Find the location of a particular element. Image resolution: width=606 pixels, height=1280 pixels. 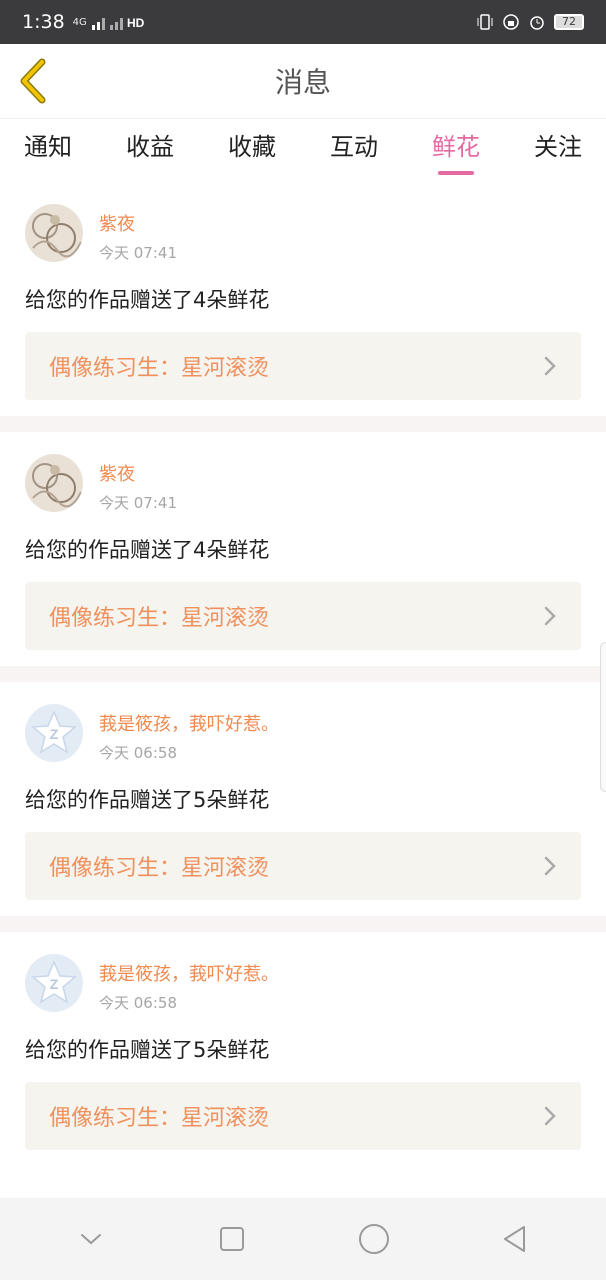

svg-text: HD is located at coordinates (136, 23).